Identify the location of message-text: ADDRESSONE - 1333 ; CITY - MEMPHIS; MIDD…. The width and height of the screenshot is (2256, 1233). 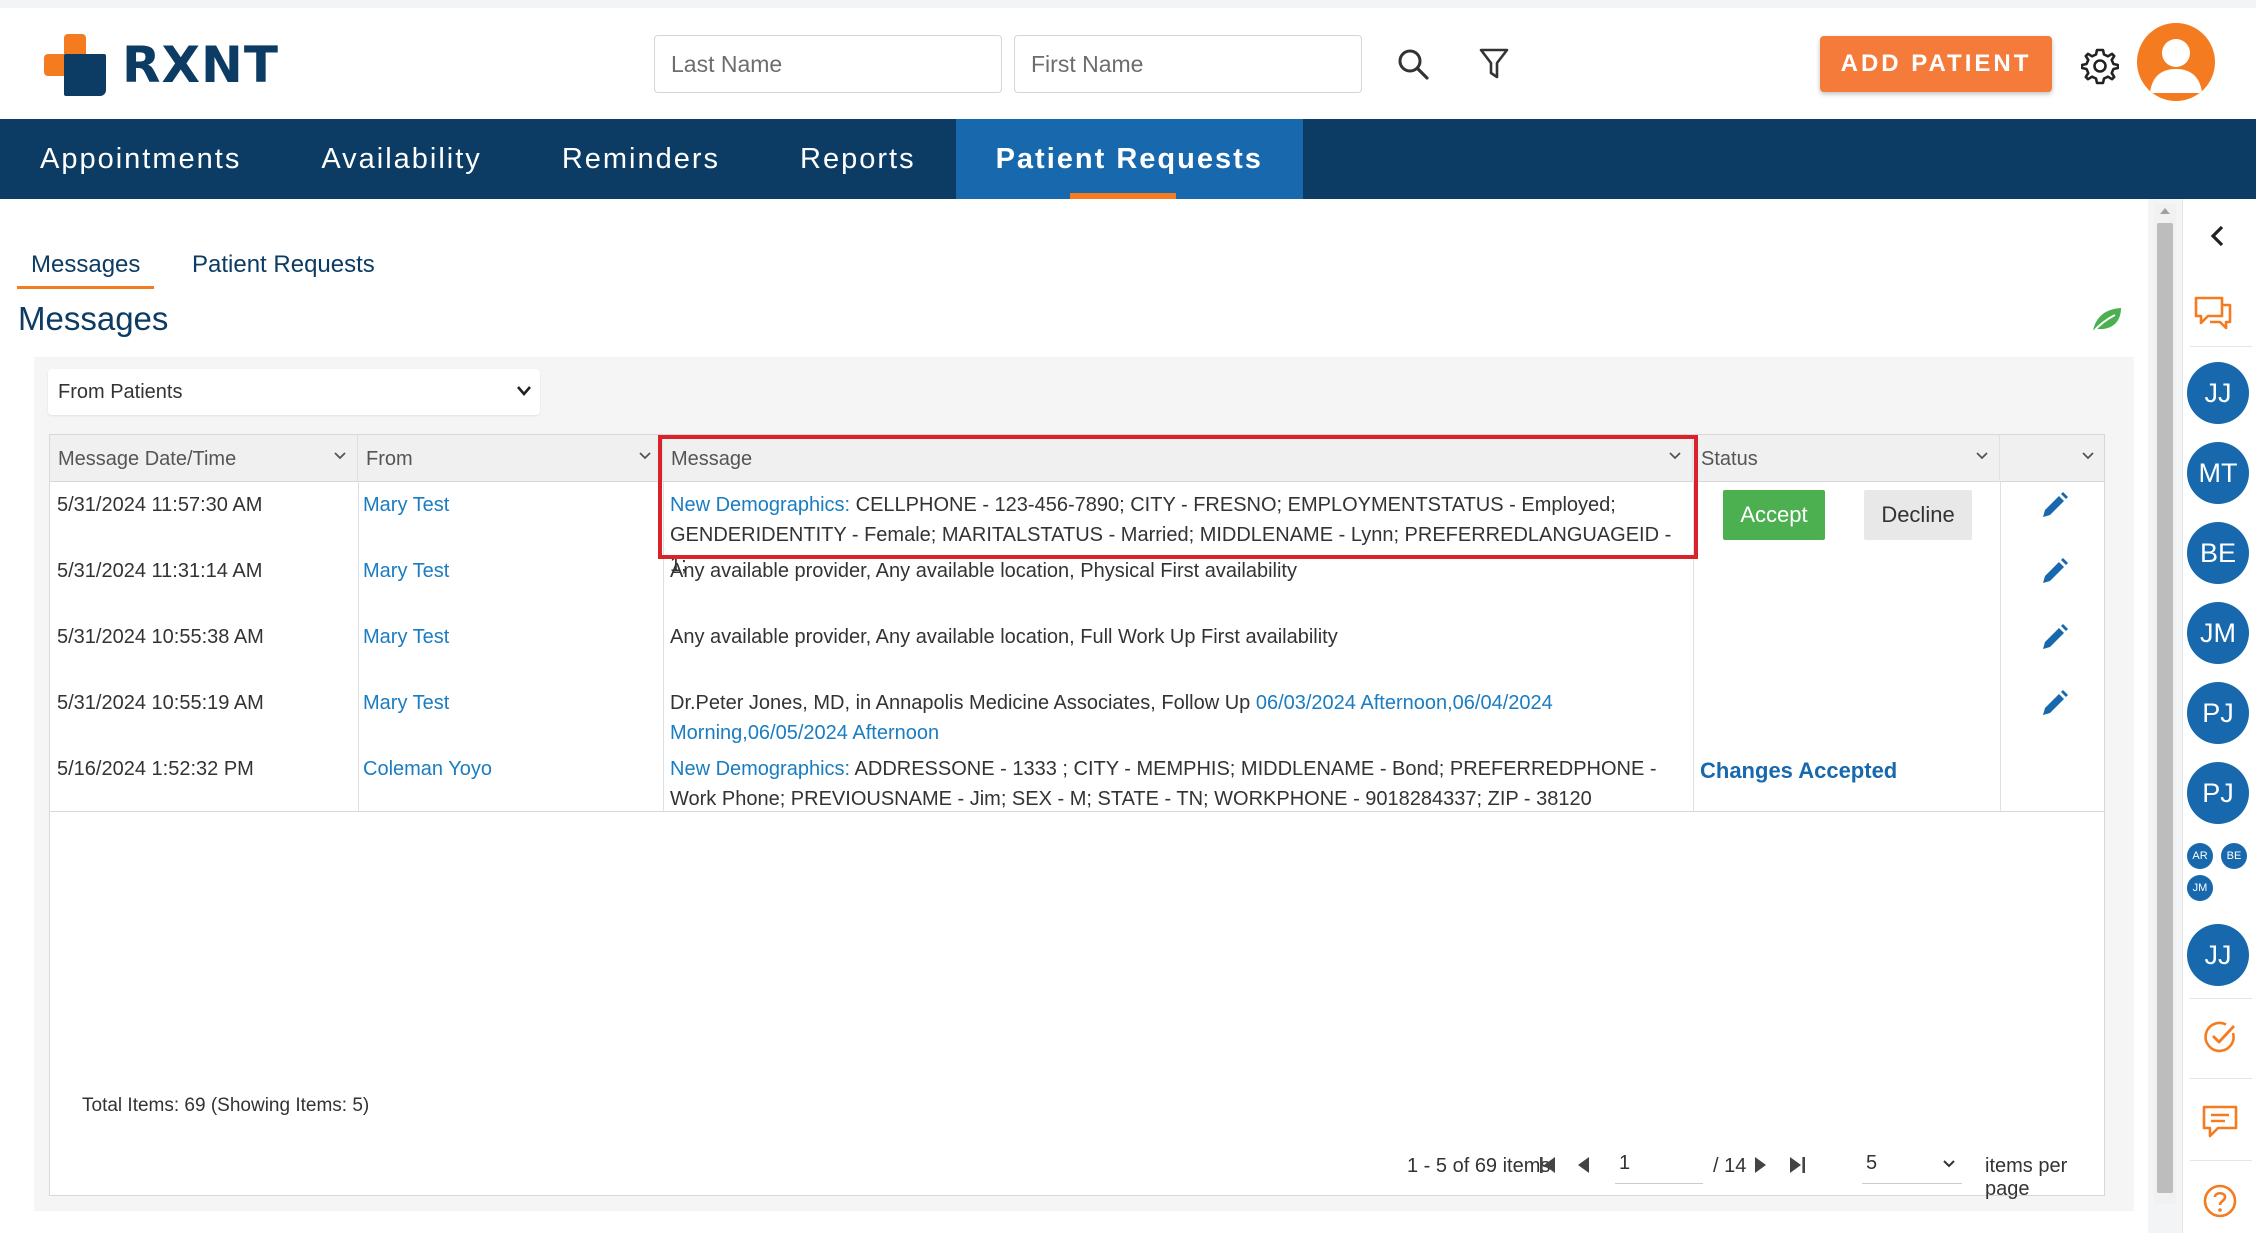
(1253, 769).